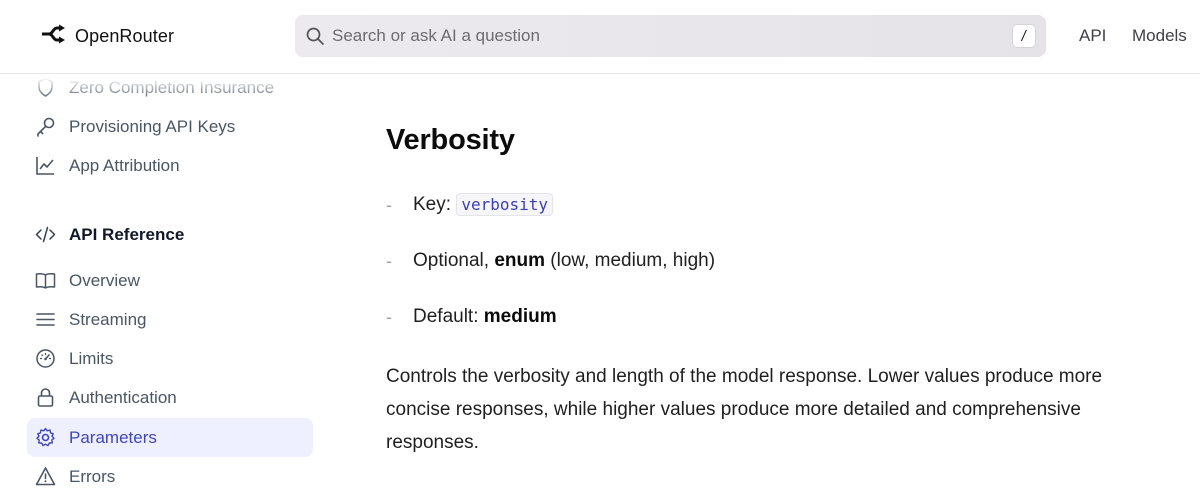 This screenshot has height=501, width=1200. I want to click on key-icon, so click(45, 126).